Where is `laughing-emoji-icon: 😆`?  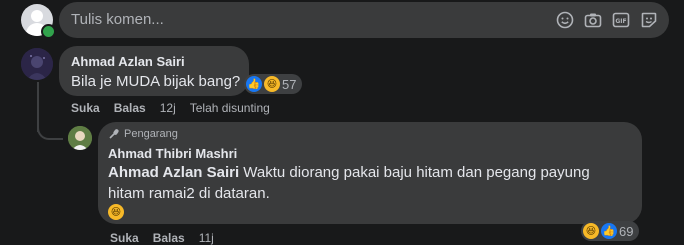 laughing-emoji-icon: 😆 is located at coordinates (116, 212).